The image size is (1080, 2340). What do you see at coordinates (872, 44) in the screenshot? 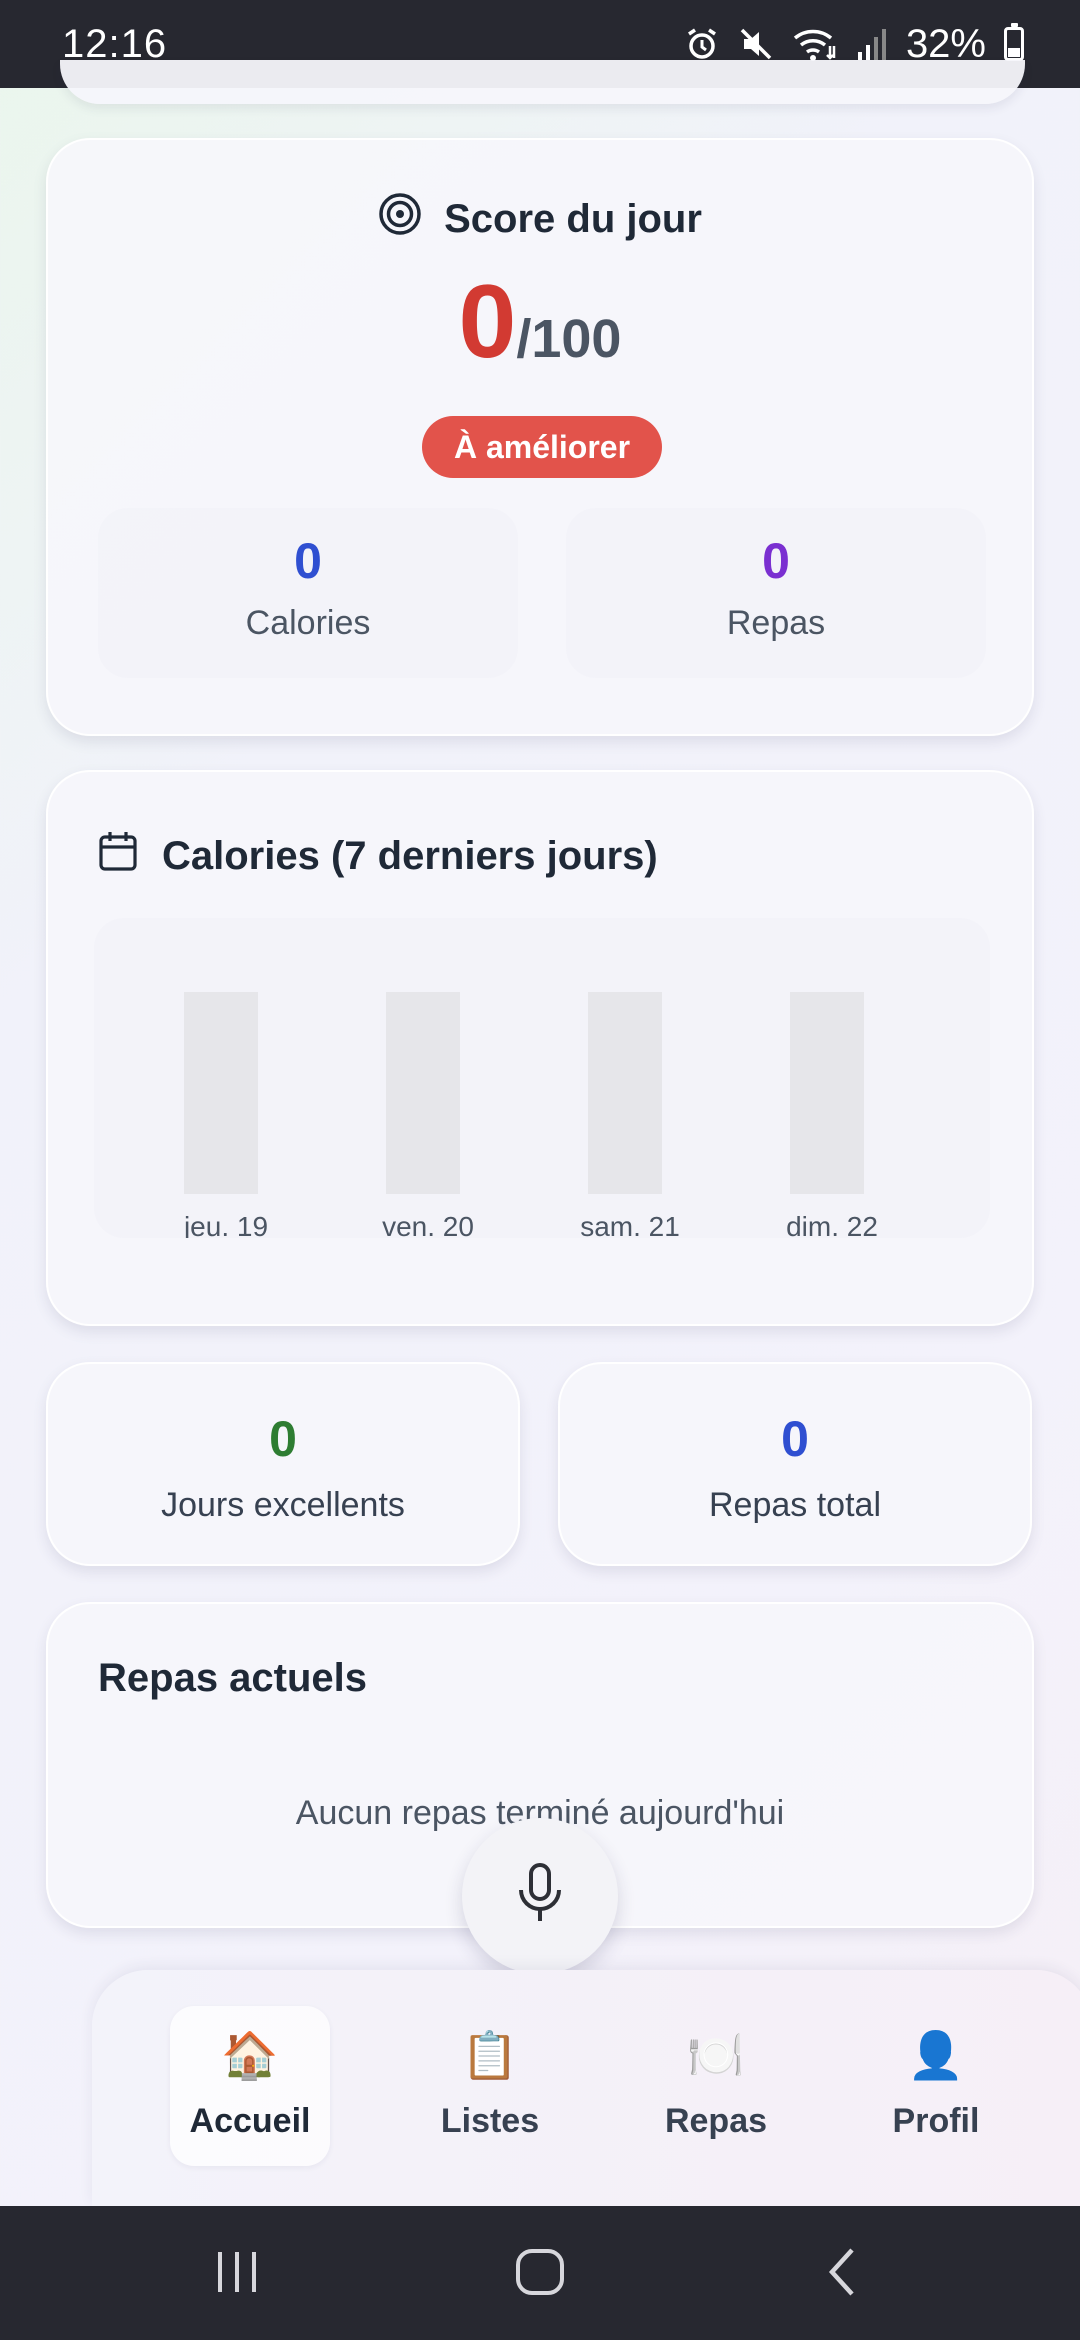
I see `signal-icon` at bounding box center [872, 44].